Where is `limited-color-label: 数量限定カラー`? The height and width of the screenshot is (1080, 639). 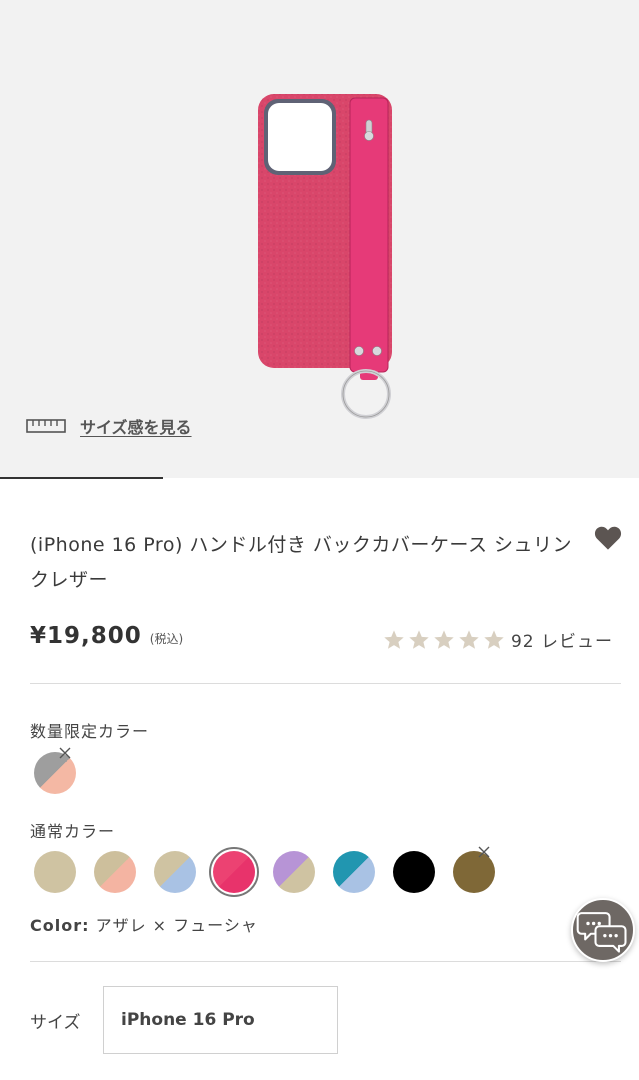
limited-color-label: 数量限定カラー is located at coordinates (90, 731).